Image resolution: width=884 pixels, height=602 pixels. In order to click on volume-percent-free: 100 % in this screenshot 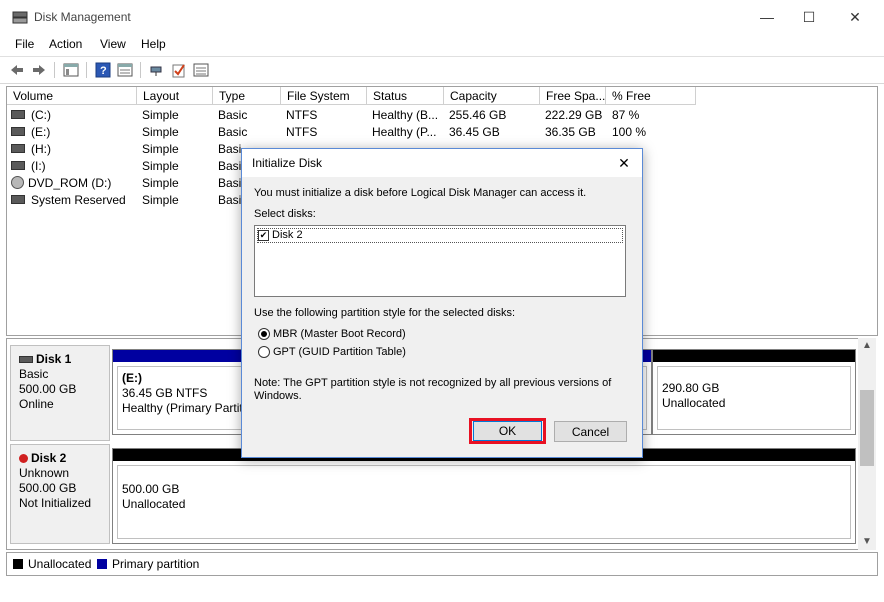, I will do `click(629, 132)`.